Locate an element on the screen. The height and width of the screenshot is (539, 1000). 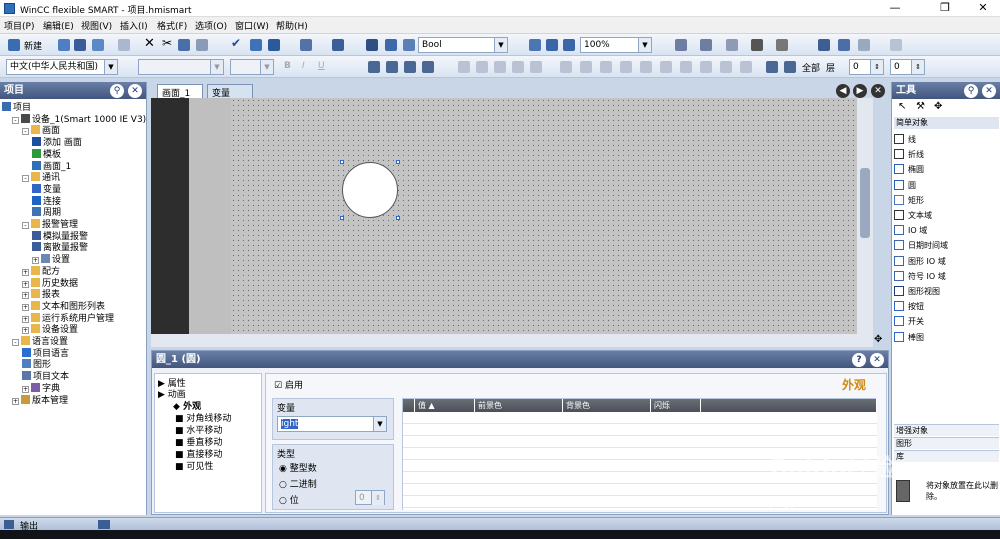
font-color-icon is located at coordinates (732, 45).